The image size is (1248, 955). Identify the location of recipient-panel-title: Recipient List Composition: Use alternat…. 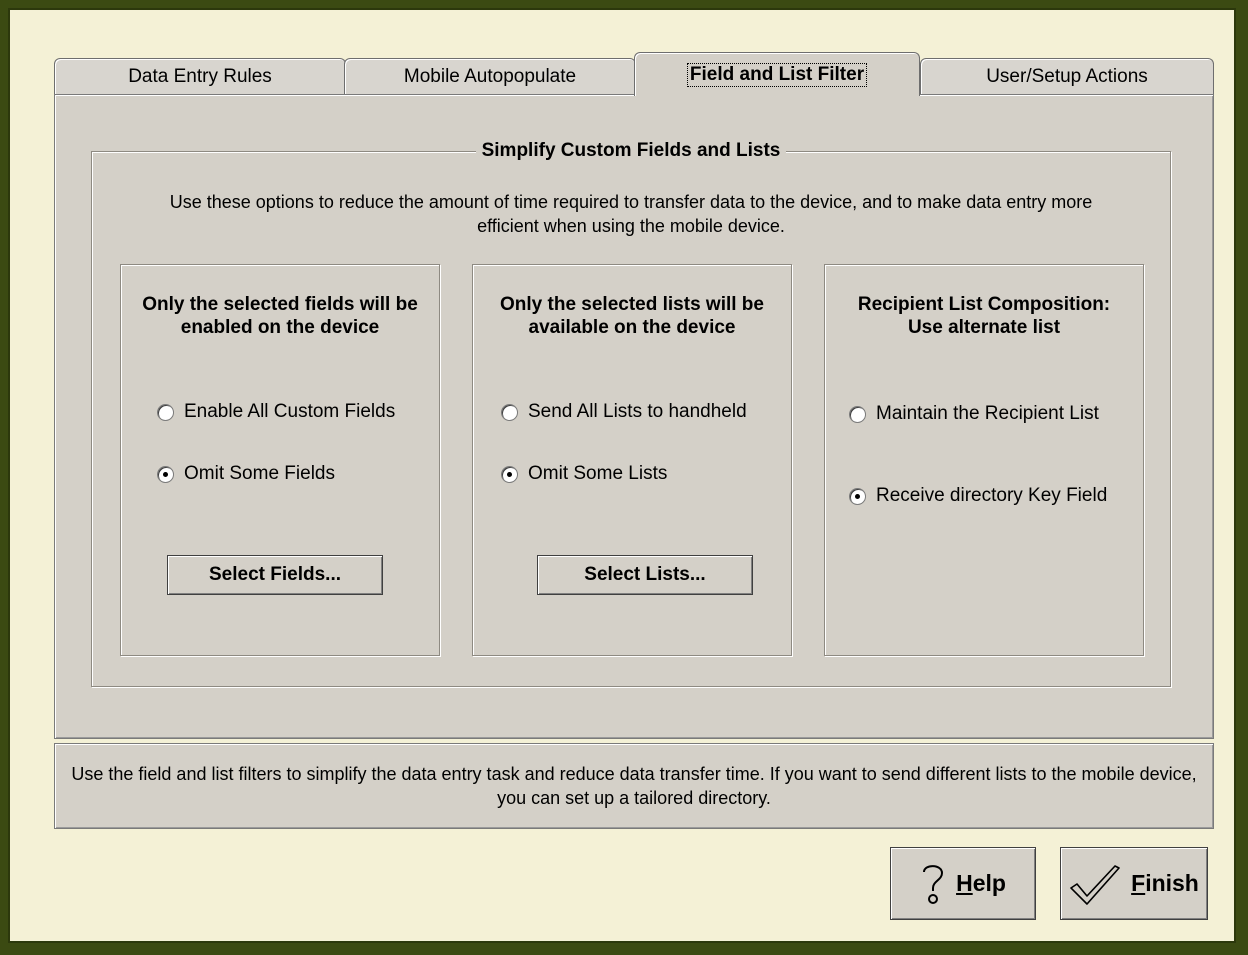
(984, 316).